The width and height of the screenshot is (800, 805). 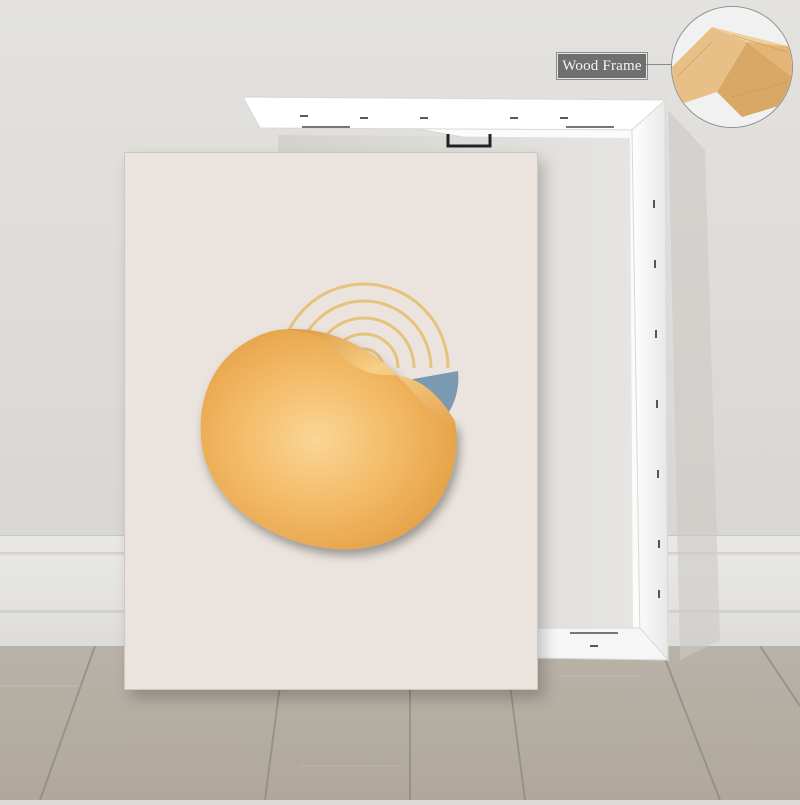 I want to click on callout-connector, so click(x=660, y=64).